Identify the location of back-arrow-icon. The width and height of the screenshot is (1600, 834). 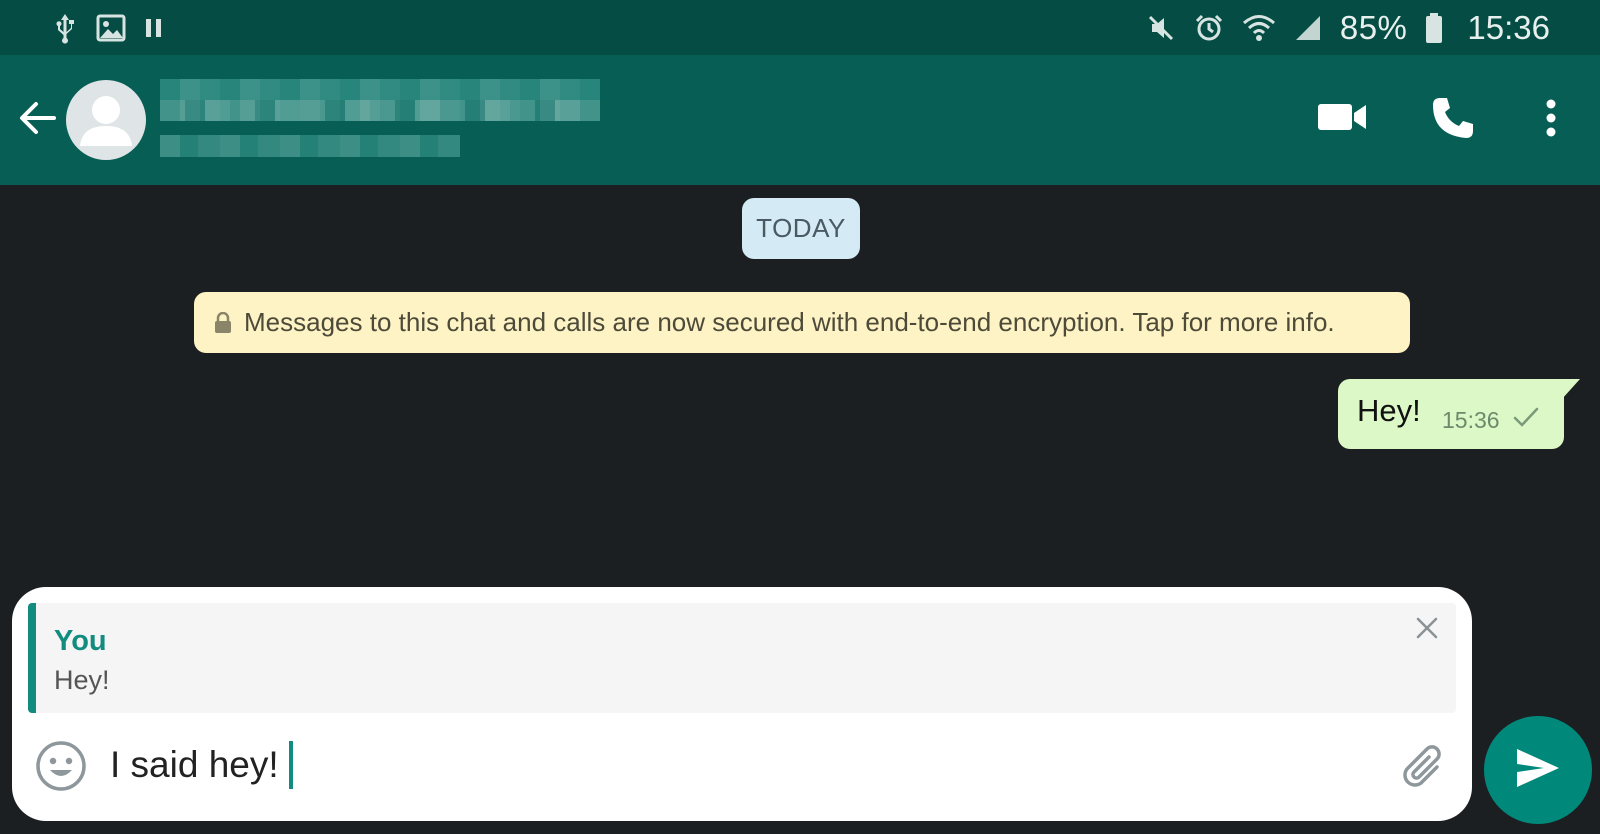
(38, 123).